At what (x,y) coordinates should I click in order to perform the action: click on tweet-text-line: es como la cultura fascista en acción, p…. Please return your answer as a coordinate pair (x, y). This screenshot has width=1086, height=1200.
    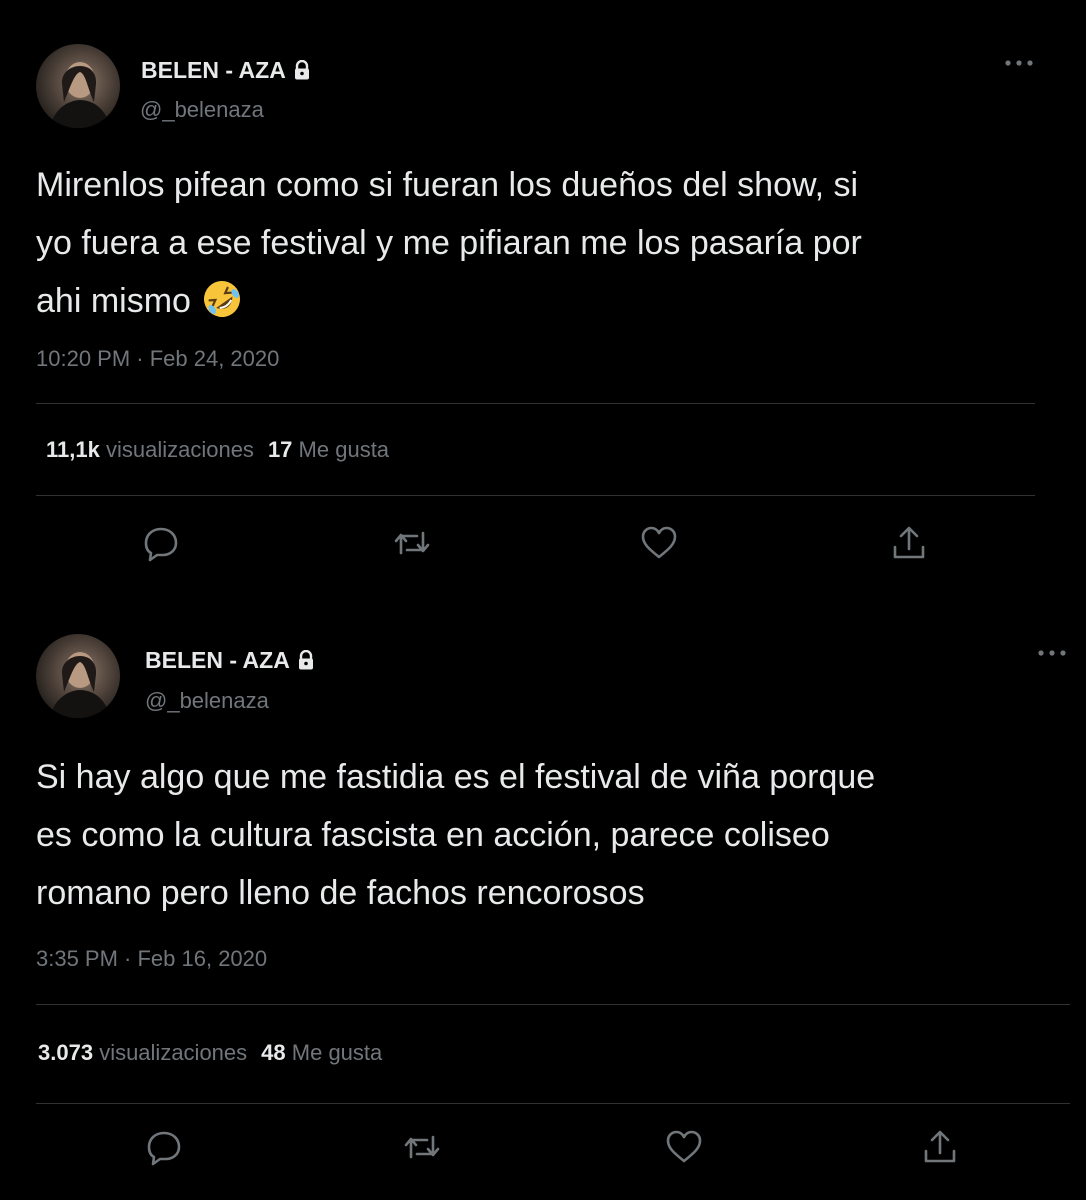
    Looking at the image, I should click on (433, 835).